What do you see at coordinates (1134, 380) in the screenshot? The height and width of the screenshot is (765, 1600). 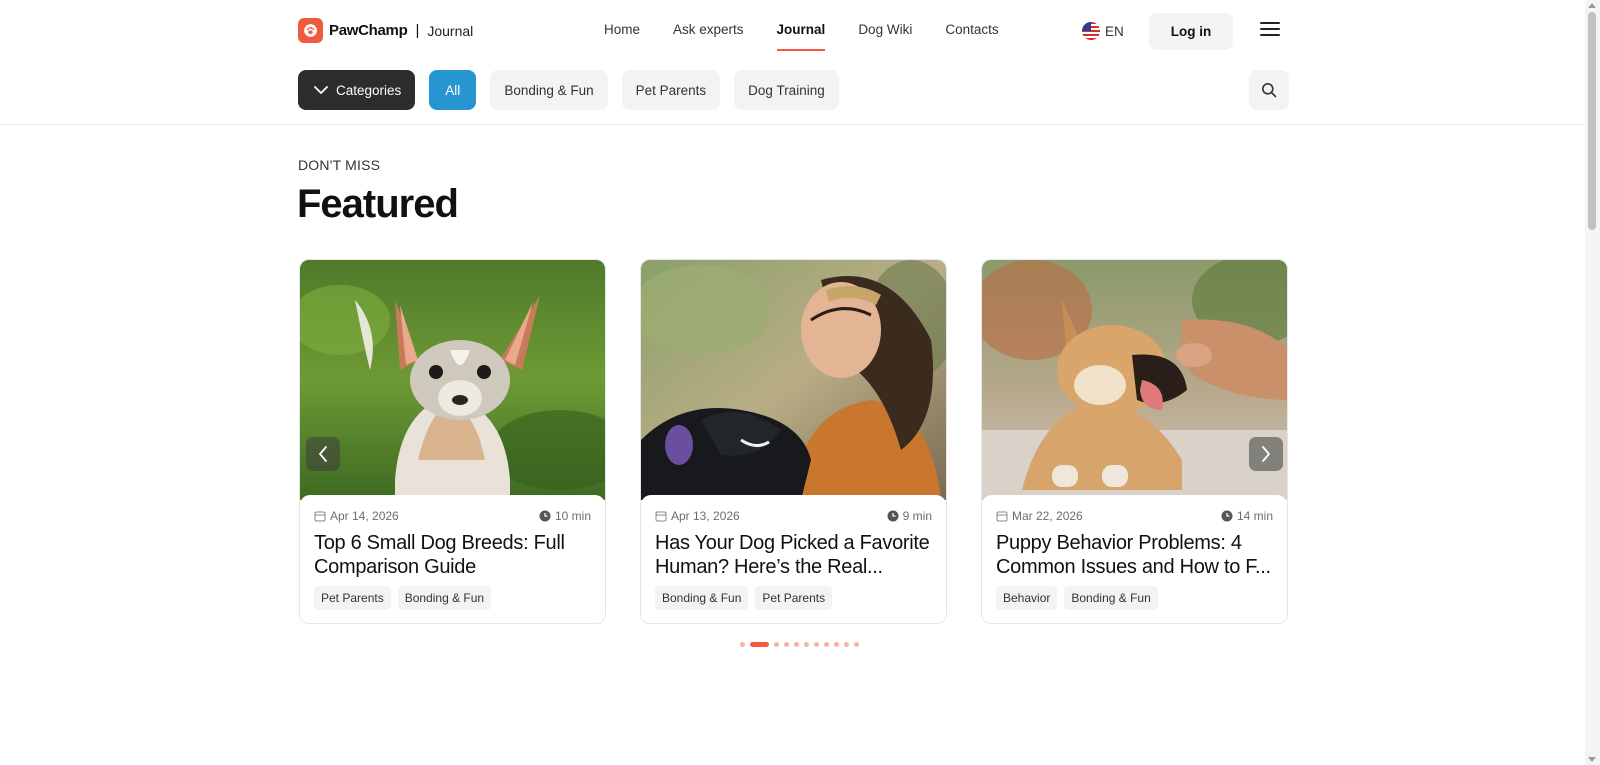 I see `article-image-puppy` at bounding box center [1134, 380].